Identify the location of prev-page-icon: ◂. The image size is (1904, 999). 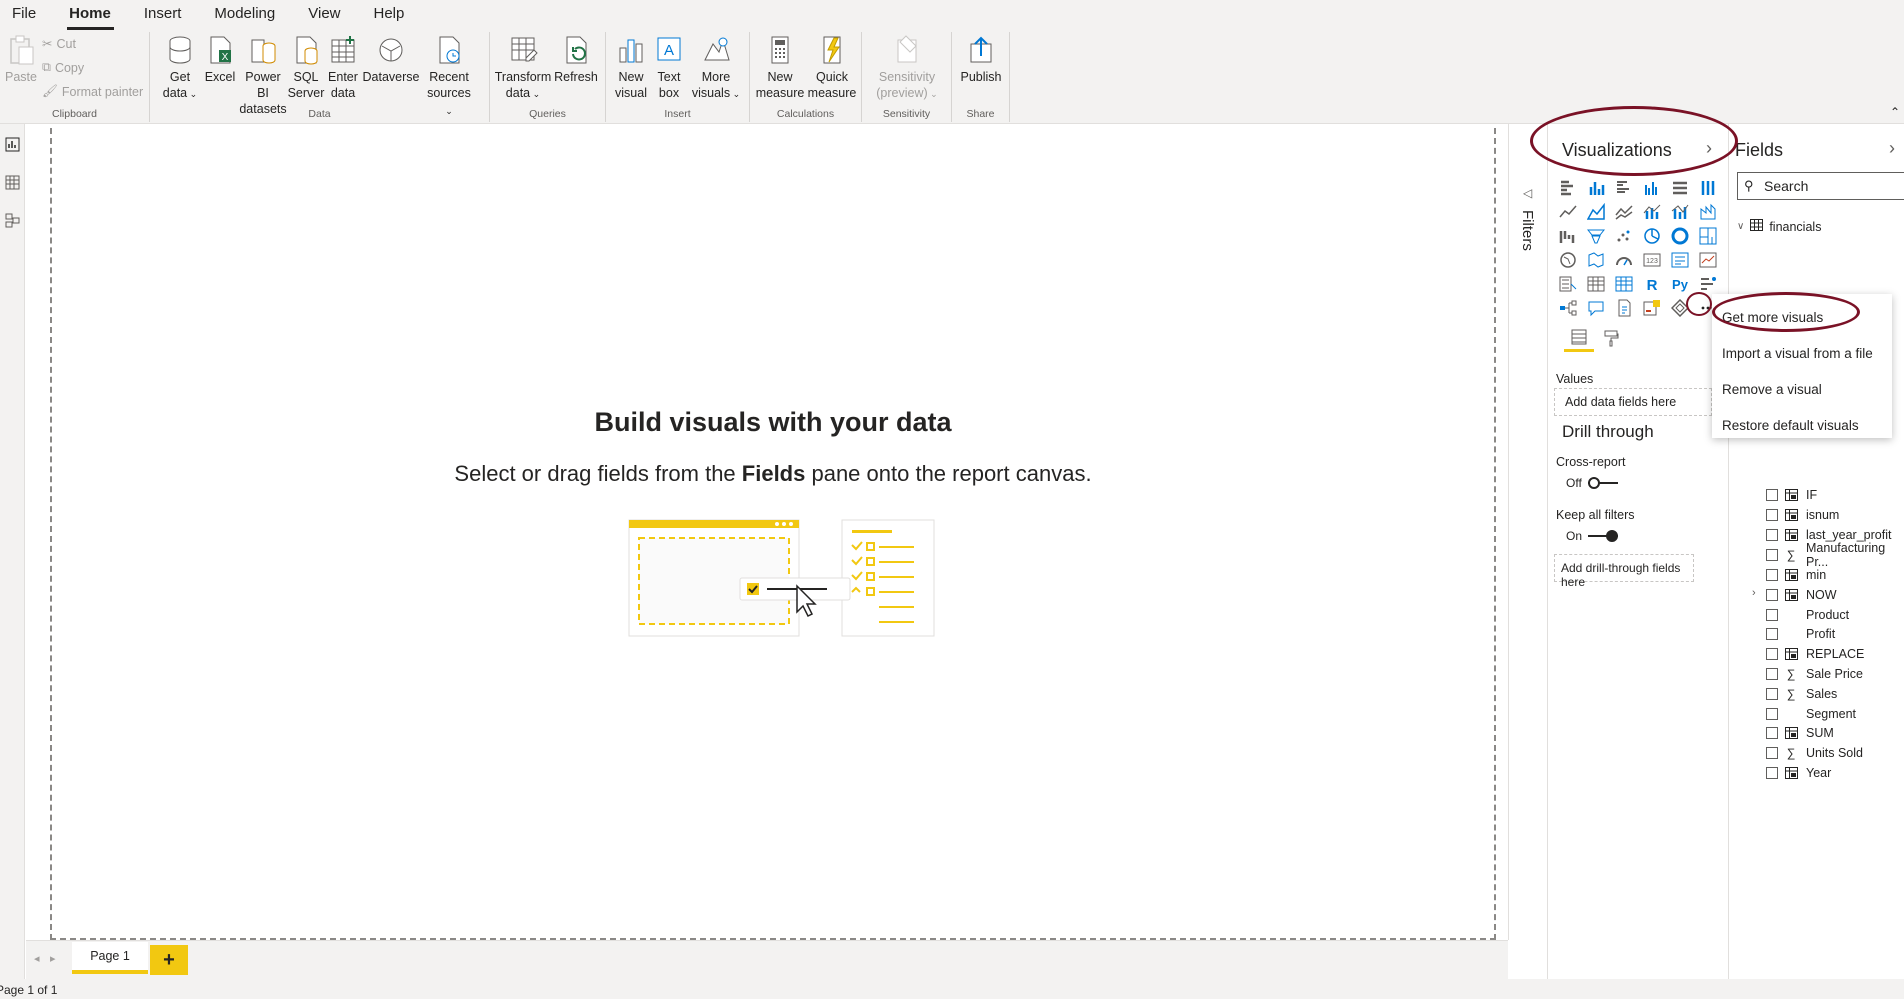
(37, 958).